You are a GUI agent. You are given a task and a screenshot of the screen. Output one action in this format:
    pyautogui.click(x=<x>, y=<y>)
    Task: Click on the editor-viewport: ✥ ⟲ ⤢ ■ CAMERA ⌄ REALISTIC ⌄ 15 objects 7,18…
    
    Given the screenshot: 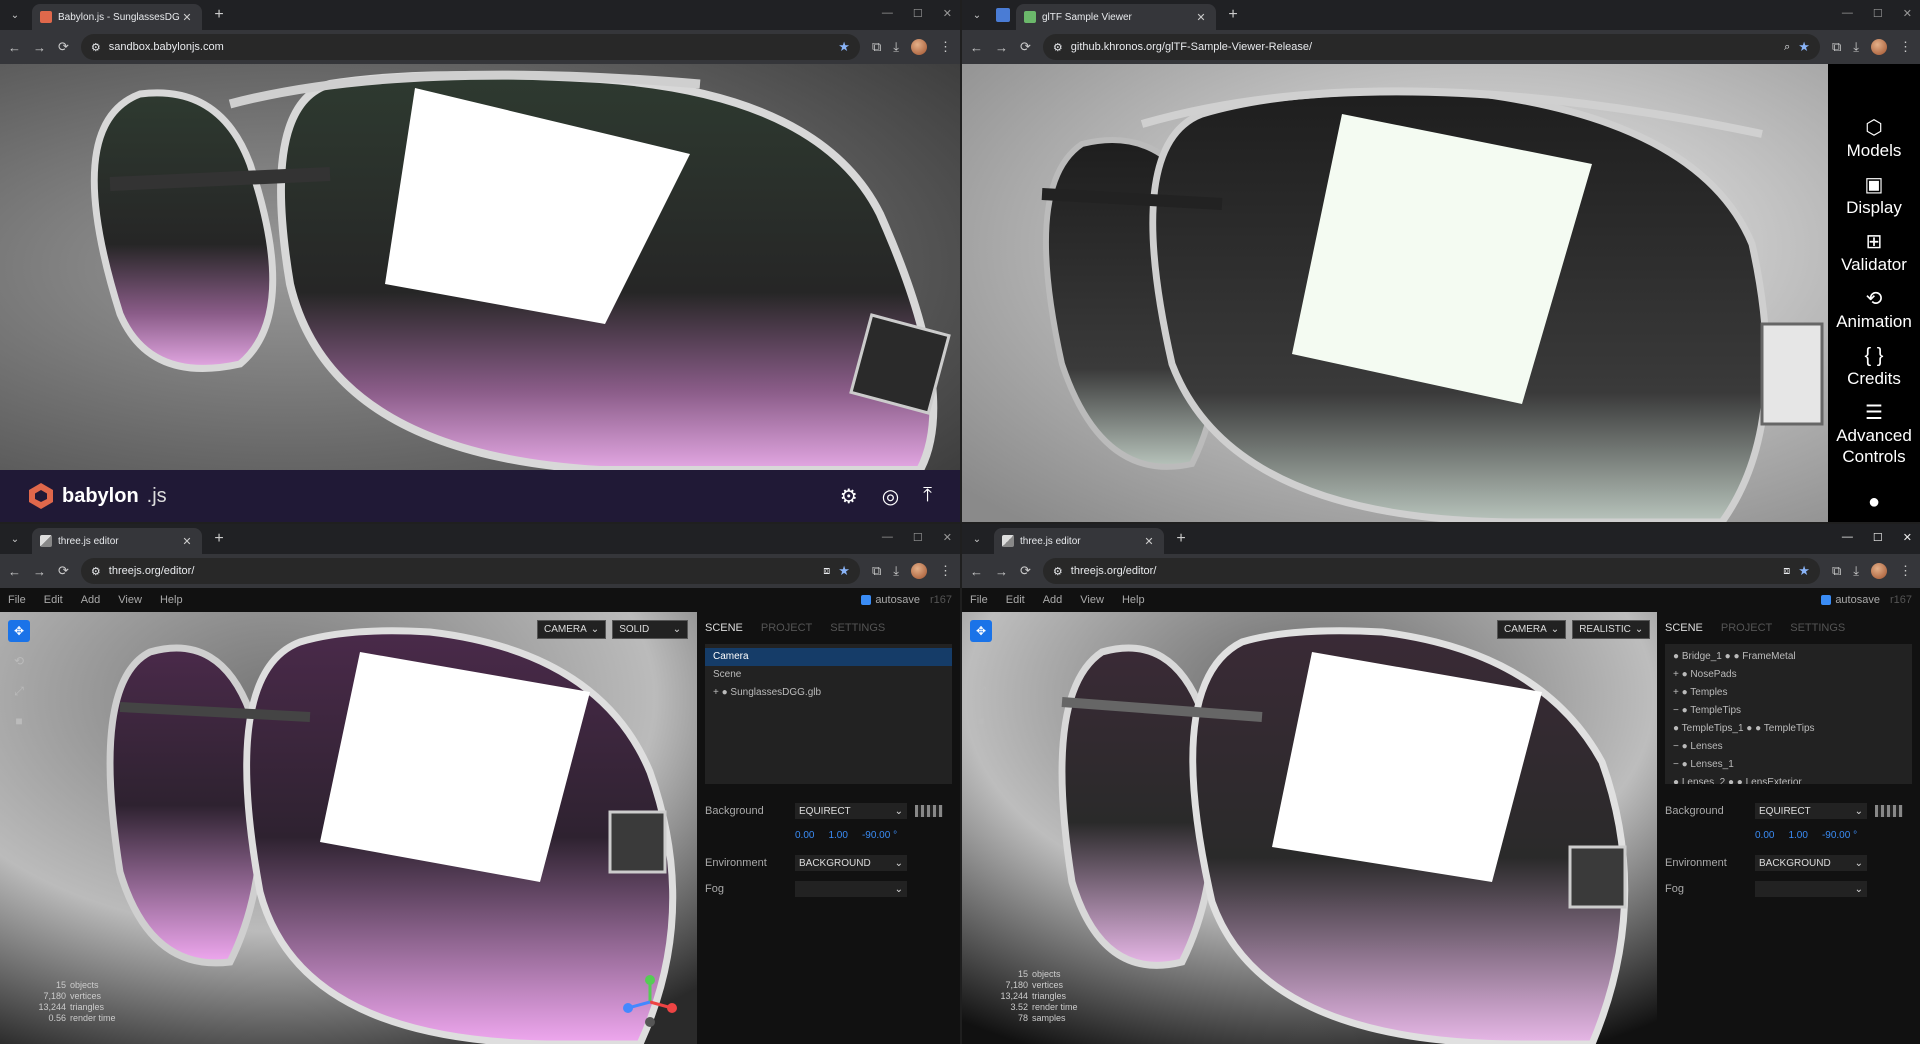 What is the action you would take?
    pyautogui.click(x=1309, y=828)
    